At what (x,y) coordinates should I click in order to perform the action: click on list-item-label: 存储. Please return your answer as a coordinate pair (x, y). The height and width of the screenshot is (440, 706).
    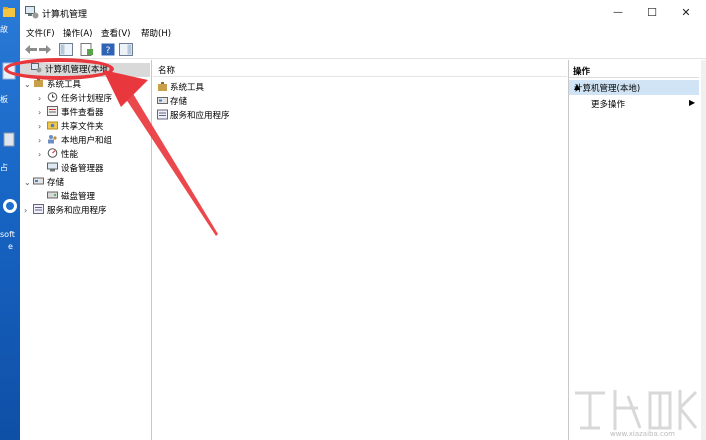
    Looking at the image, I should click on (179, 102).